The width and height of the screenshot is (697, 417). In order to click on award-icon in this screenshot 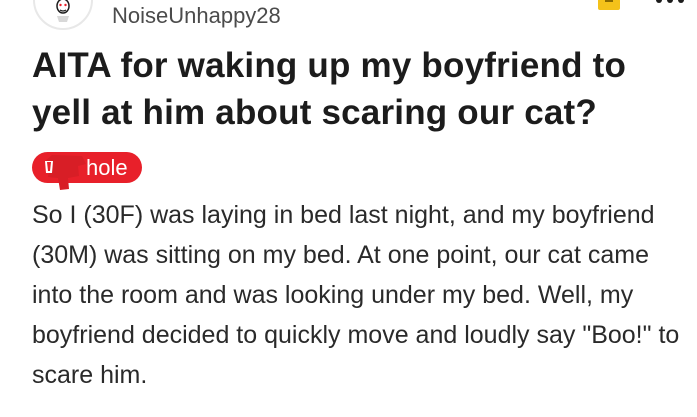, I will do `click(609, 5)`.